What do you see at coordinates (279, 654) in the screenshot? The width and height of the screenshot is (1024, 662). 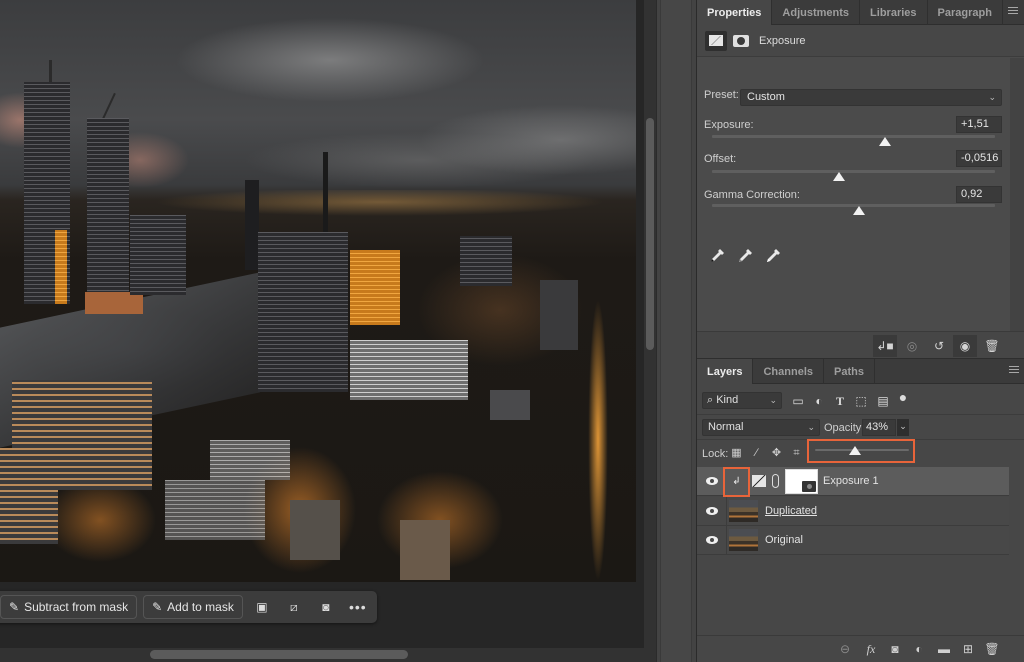 I see `canvas-horizontal-scroll-thumb` at bounding box center [279, 654].